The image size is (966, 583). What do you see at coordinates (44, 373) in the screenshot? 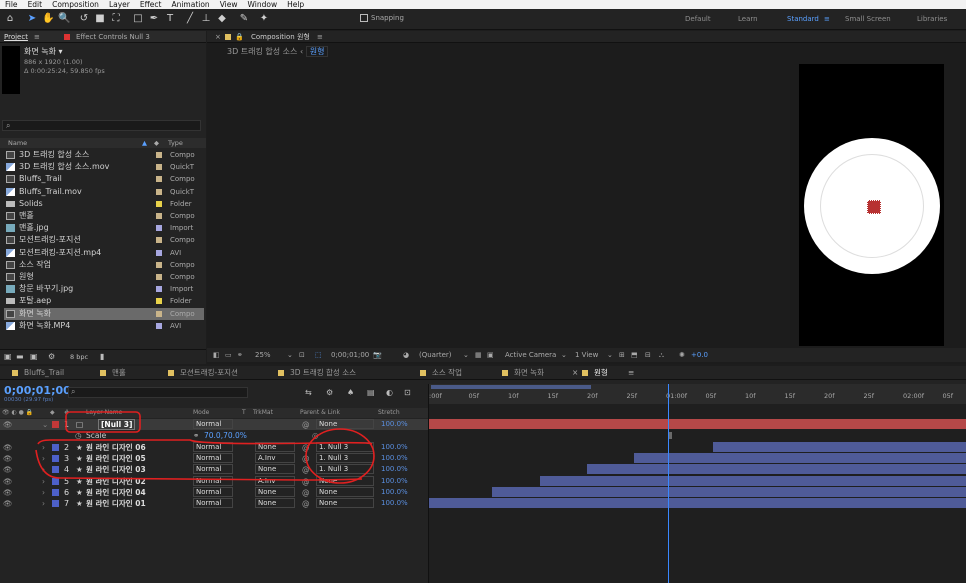
I see `timeline-tab: Bluffs_Trail` at bounding box center [44, 373].